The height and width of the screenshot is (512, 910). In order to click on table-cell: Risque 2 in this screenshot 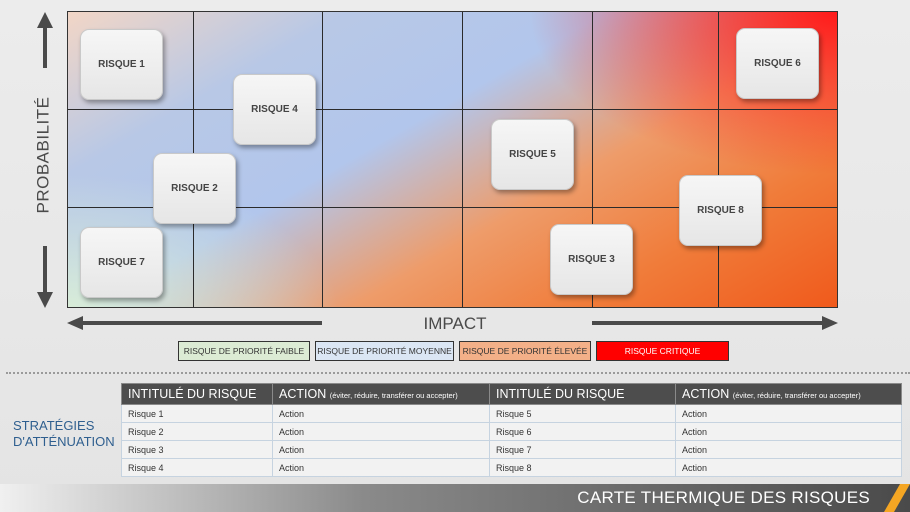, I will do `click(197, 431)`.